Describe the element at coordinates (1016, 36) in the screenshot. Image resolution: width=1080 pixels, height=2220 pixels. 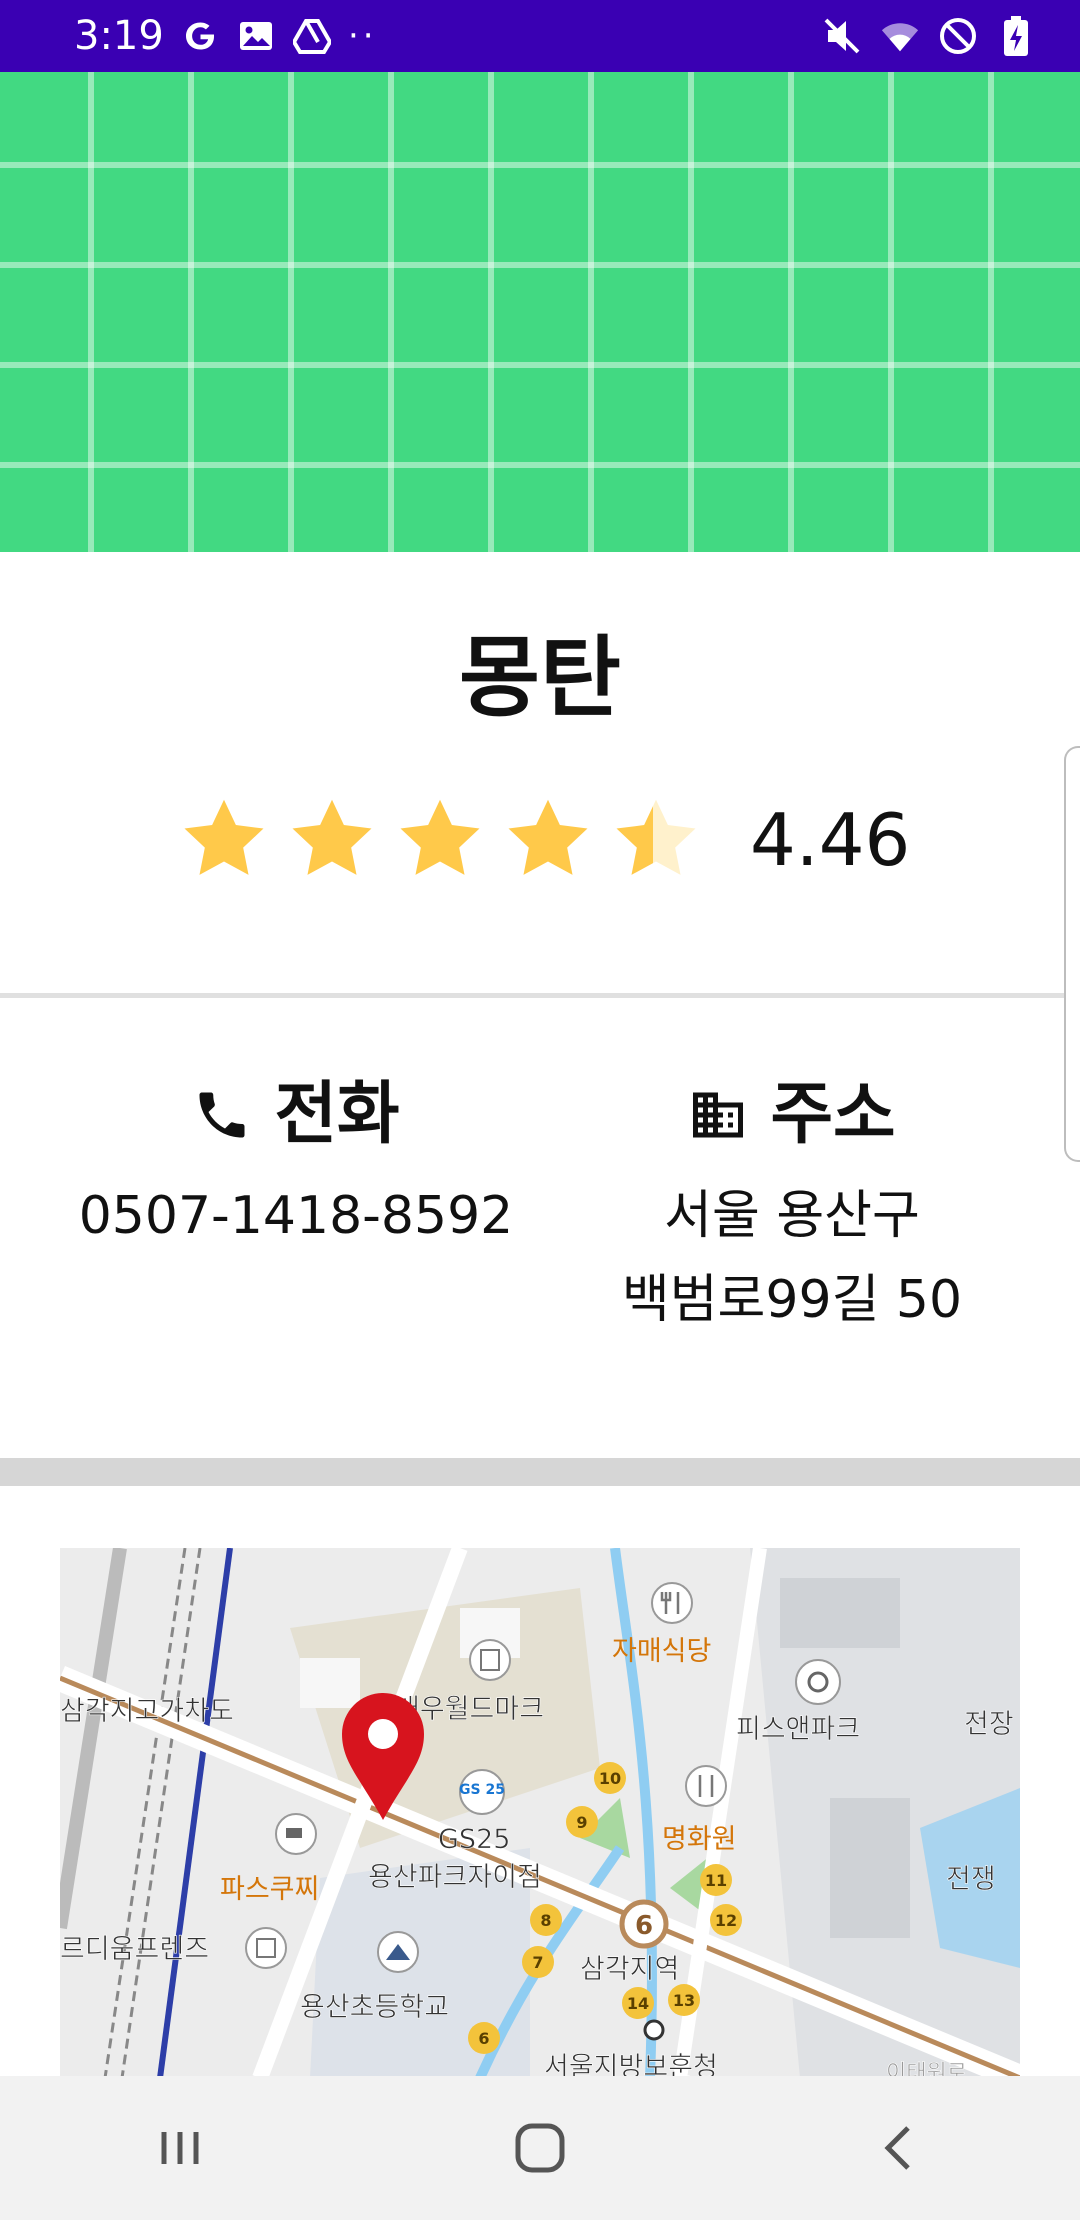
I see `battery-charging-icon` at that location.